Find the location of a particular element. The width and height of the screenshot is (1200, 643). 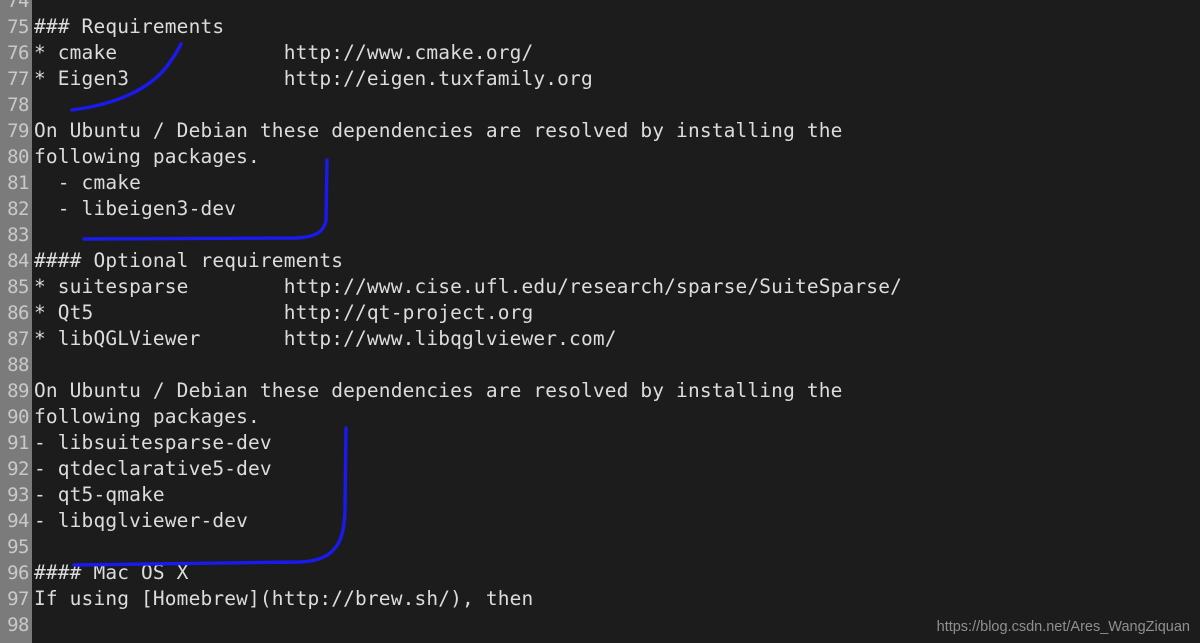

code-line: - libeigen3-dev is located at coordinates (135, 209).